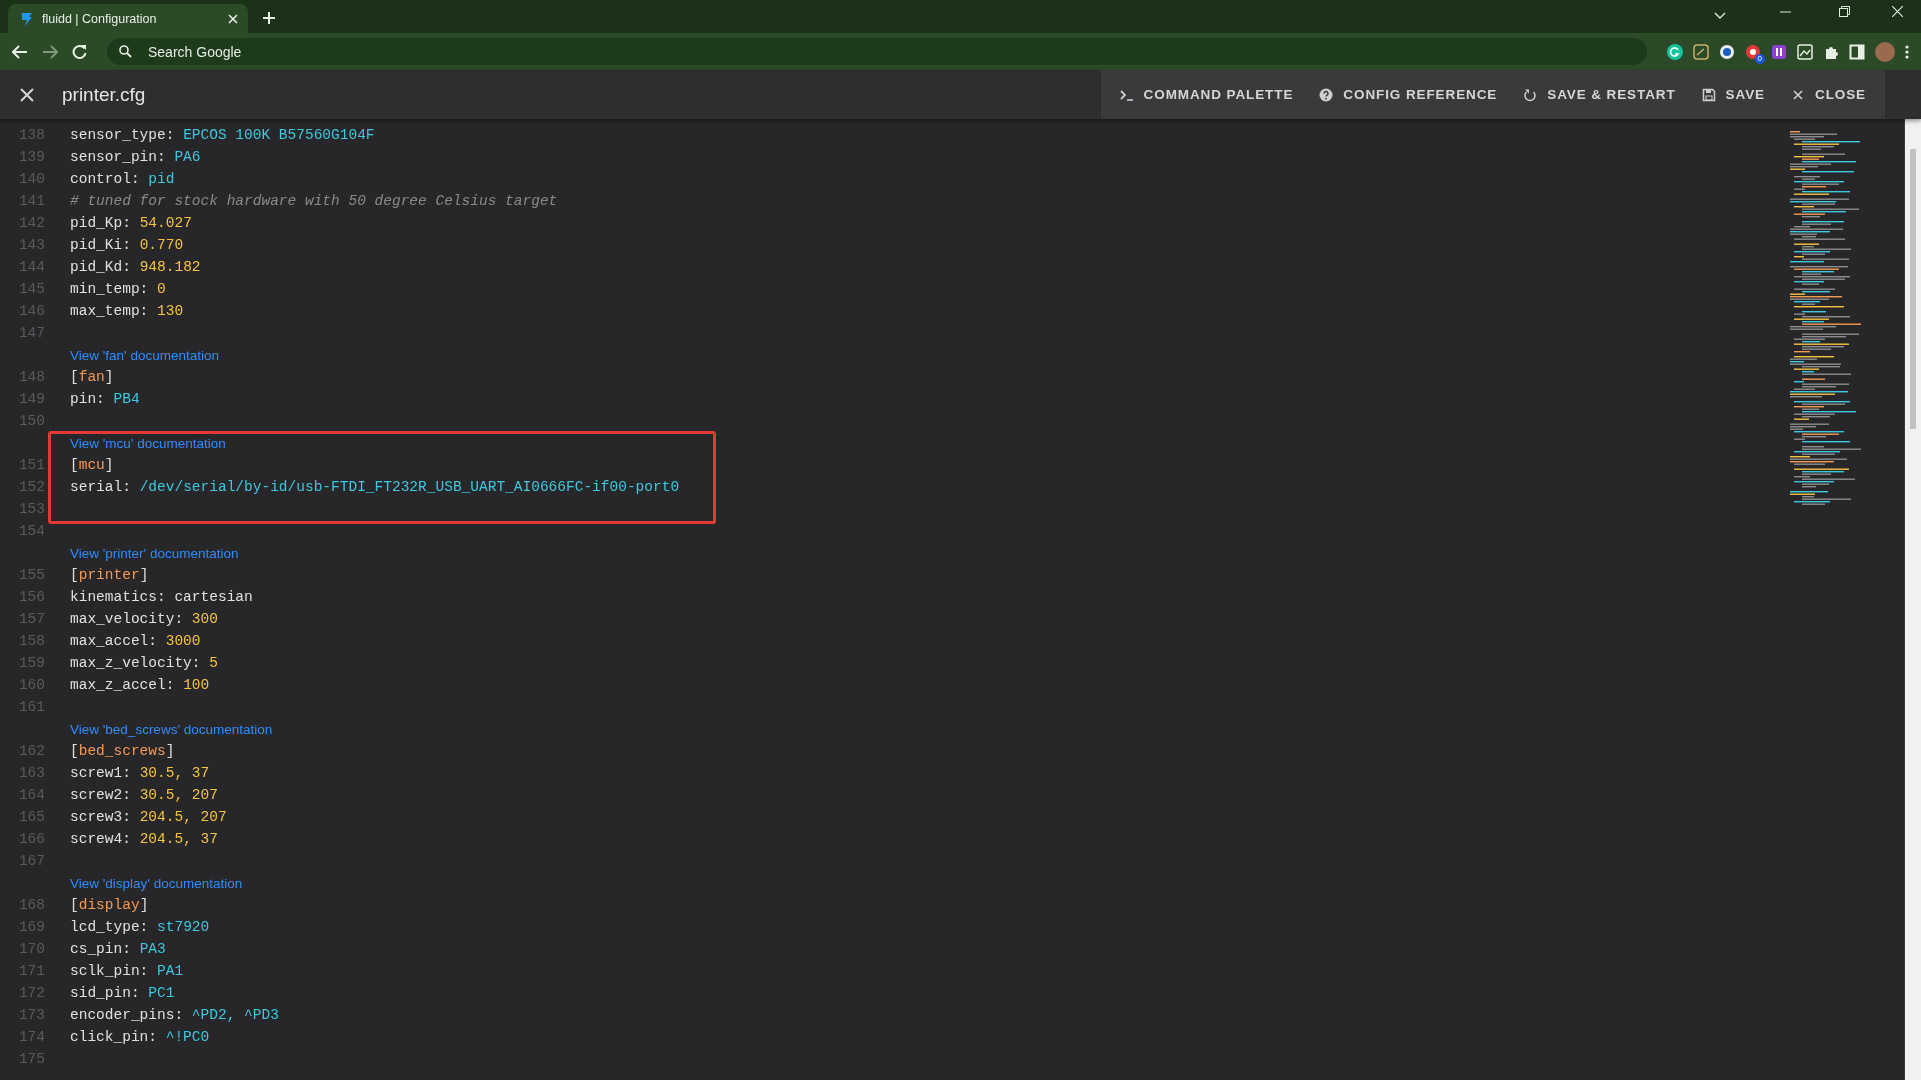 The width and height of the screenshot is (1921, 1080). I want to click on back-arrow-icon, so click(20, 51).